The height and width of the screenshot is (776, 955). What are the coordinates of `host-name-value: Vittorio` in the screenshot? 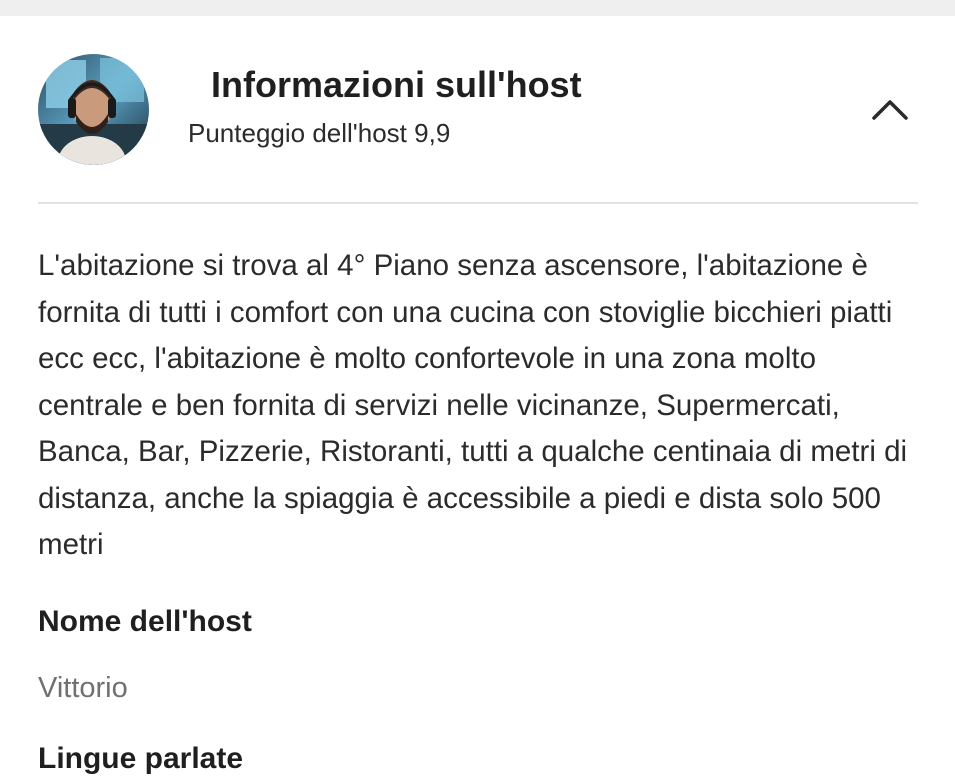 It's located at (83, 688).